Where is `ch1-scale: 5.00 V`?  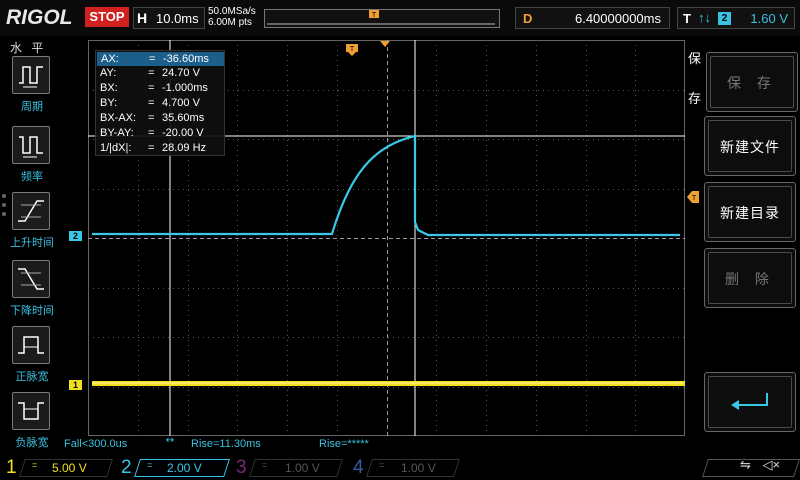 ch1-scale: 5.00 V is located at coordinates (69, 468).